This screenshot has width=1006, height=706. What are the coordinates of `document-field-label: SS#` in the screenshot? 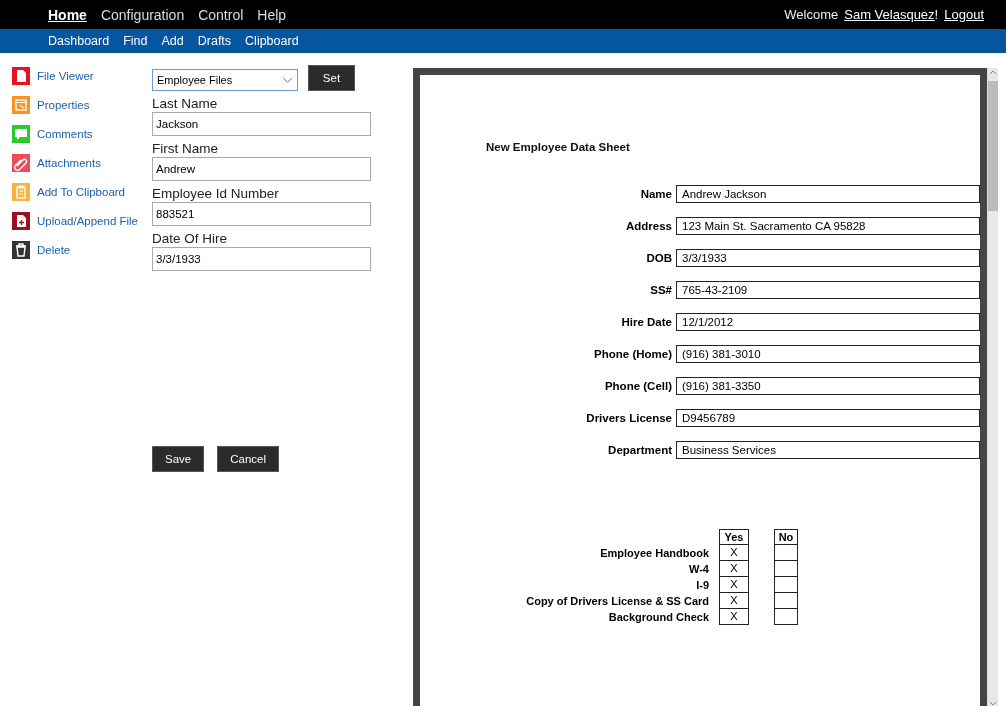 It's located at (660, 290).